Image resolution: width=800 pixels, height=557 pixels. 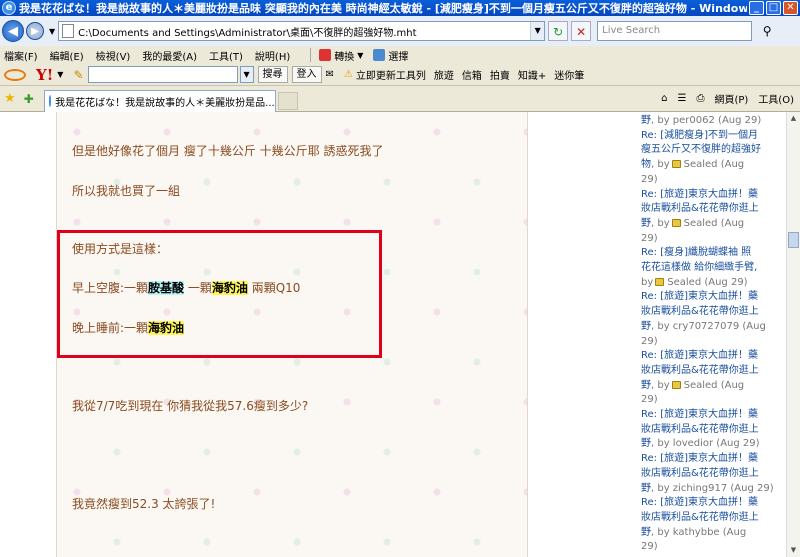 What do you see at coordinates (773, 8) in the screenshot?
I see `maximize-button: □` at bounding box center [773, 8].